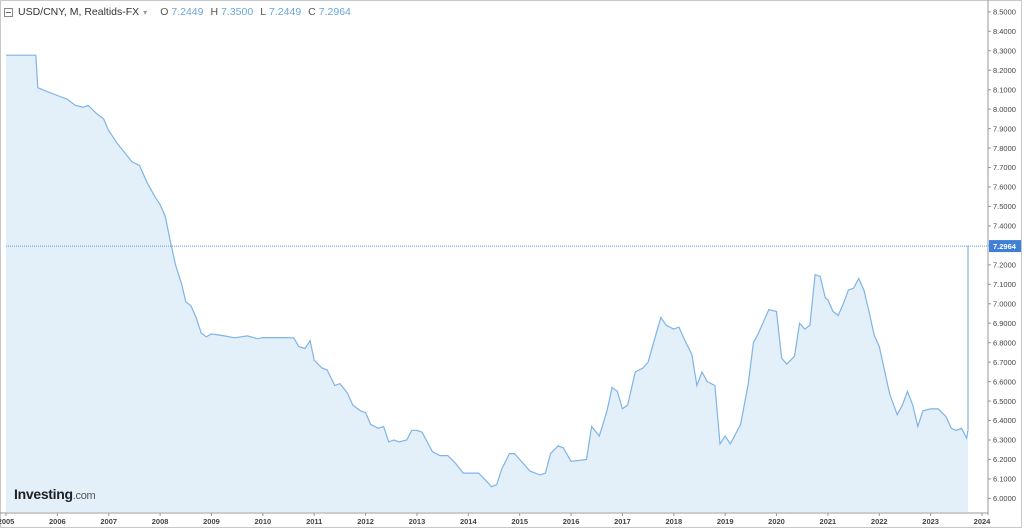  Describe the element at coordinates (1004, 479) in the screenshot. I see `y-tick-label: 6.1000` at that location.